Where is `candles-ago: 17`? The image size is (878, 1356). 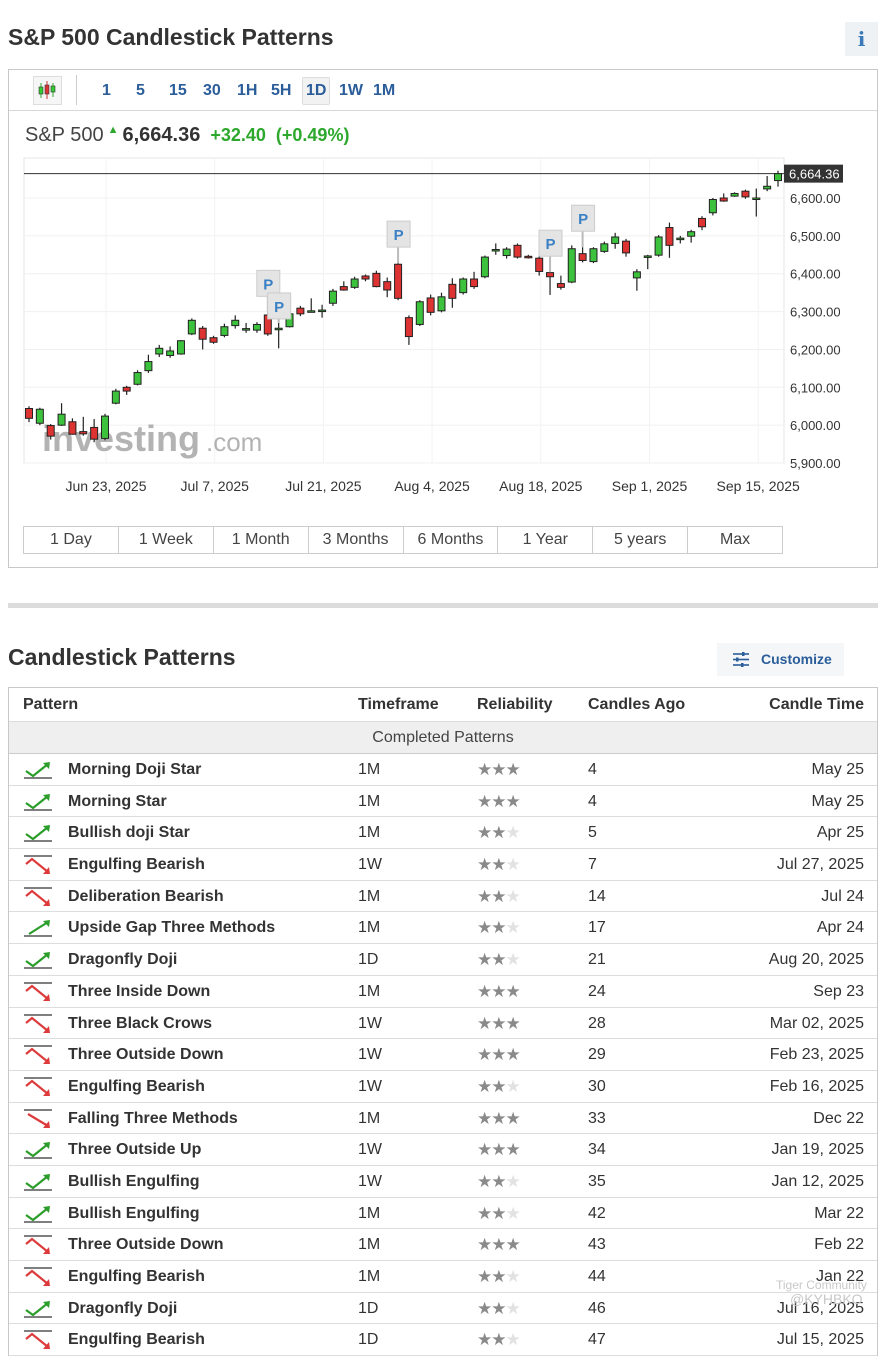 candles-ago: 17 is located at coordinates (597, 928).